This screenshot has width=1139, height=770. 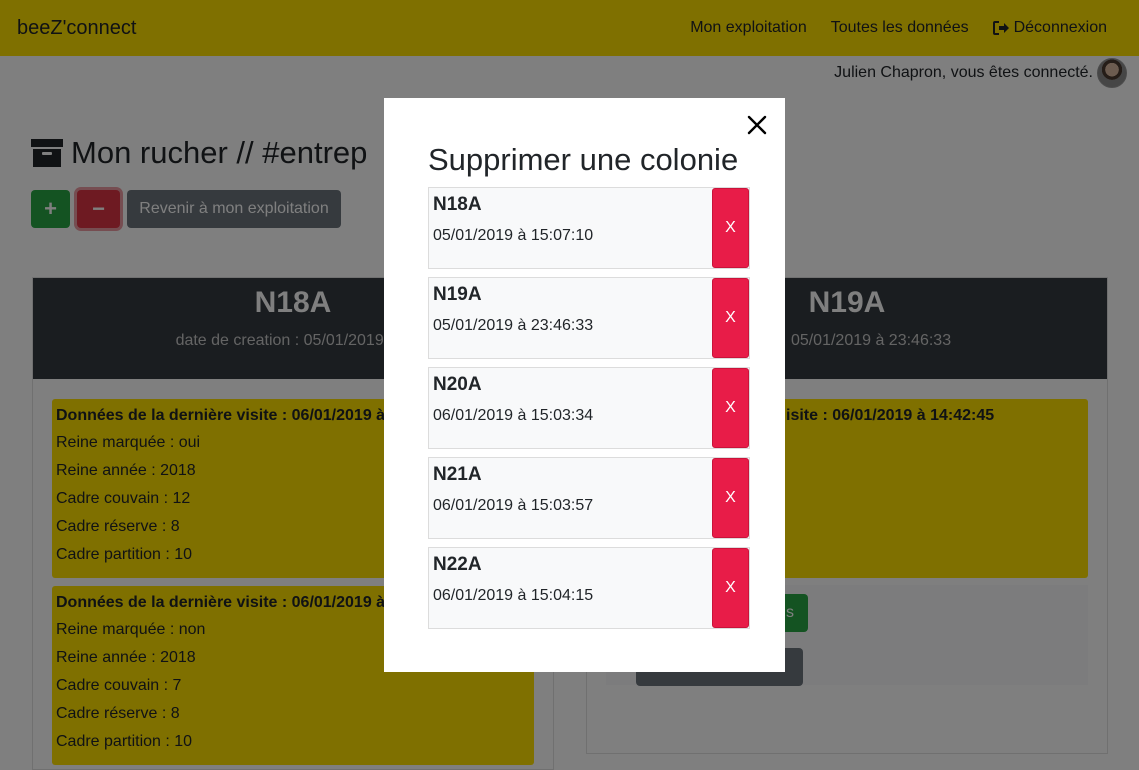 I want to click on colony-name: N20A, so click(x=457, y=384).